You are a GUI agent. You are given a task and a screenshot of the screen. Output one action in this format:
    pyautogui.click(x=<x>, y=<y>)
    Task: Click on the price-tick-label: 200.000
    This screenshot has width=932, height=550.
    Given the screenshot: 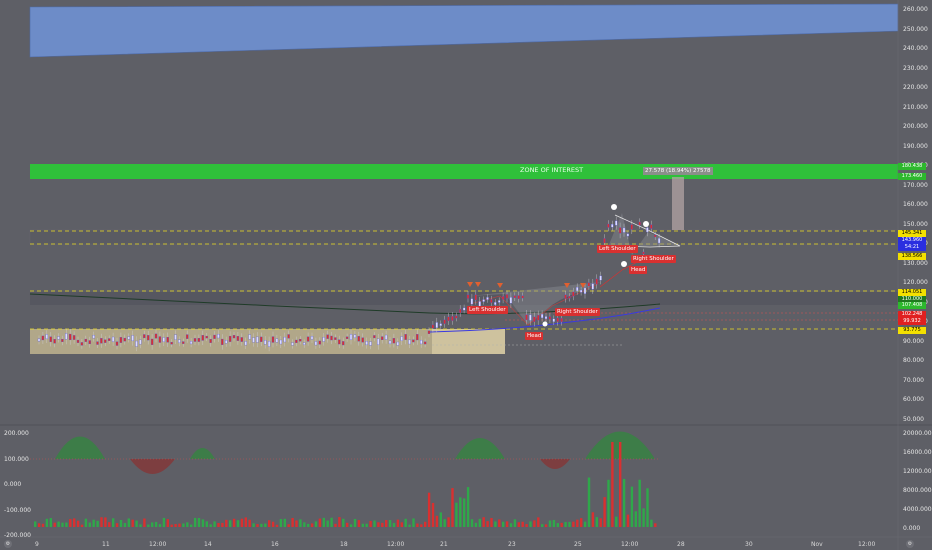 What is the action you would take?
    pyautogui.click(x=915, y=126)
    